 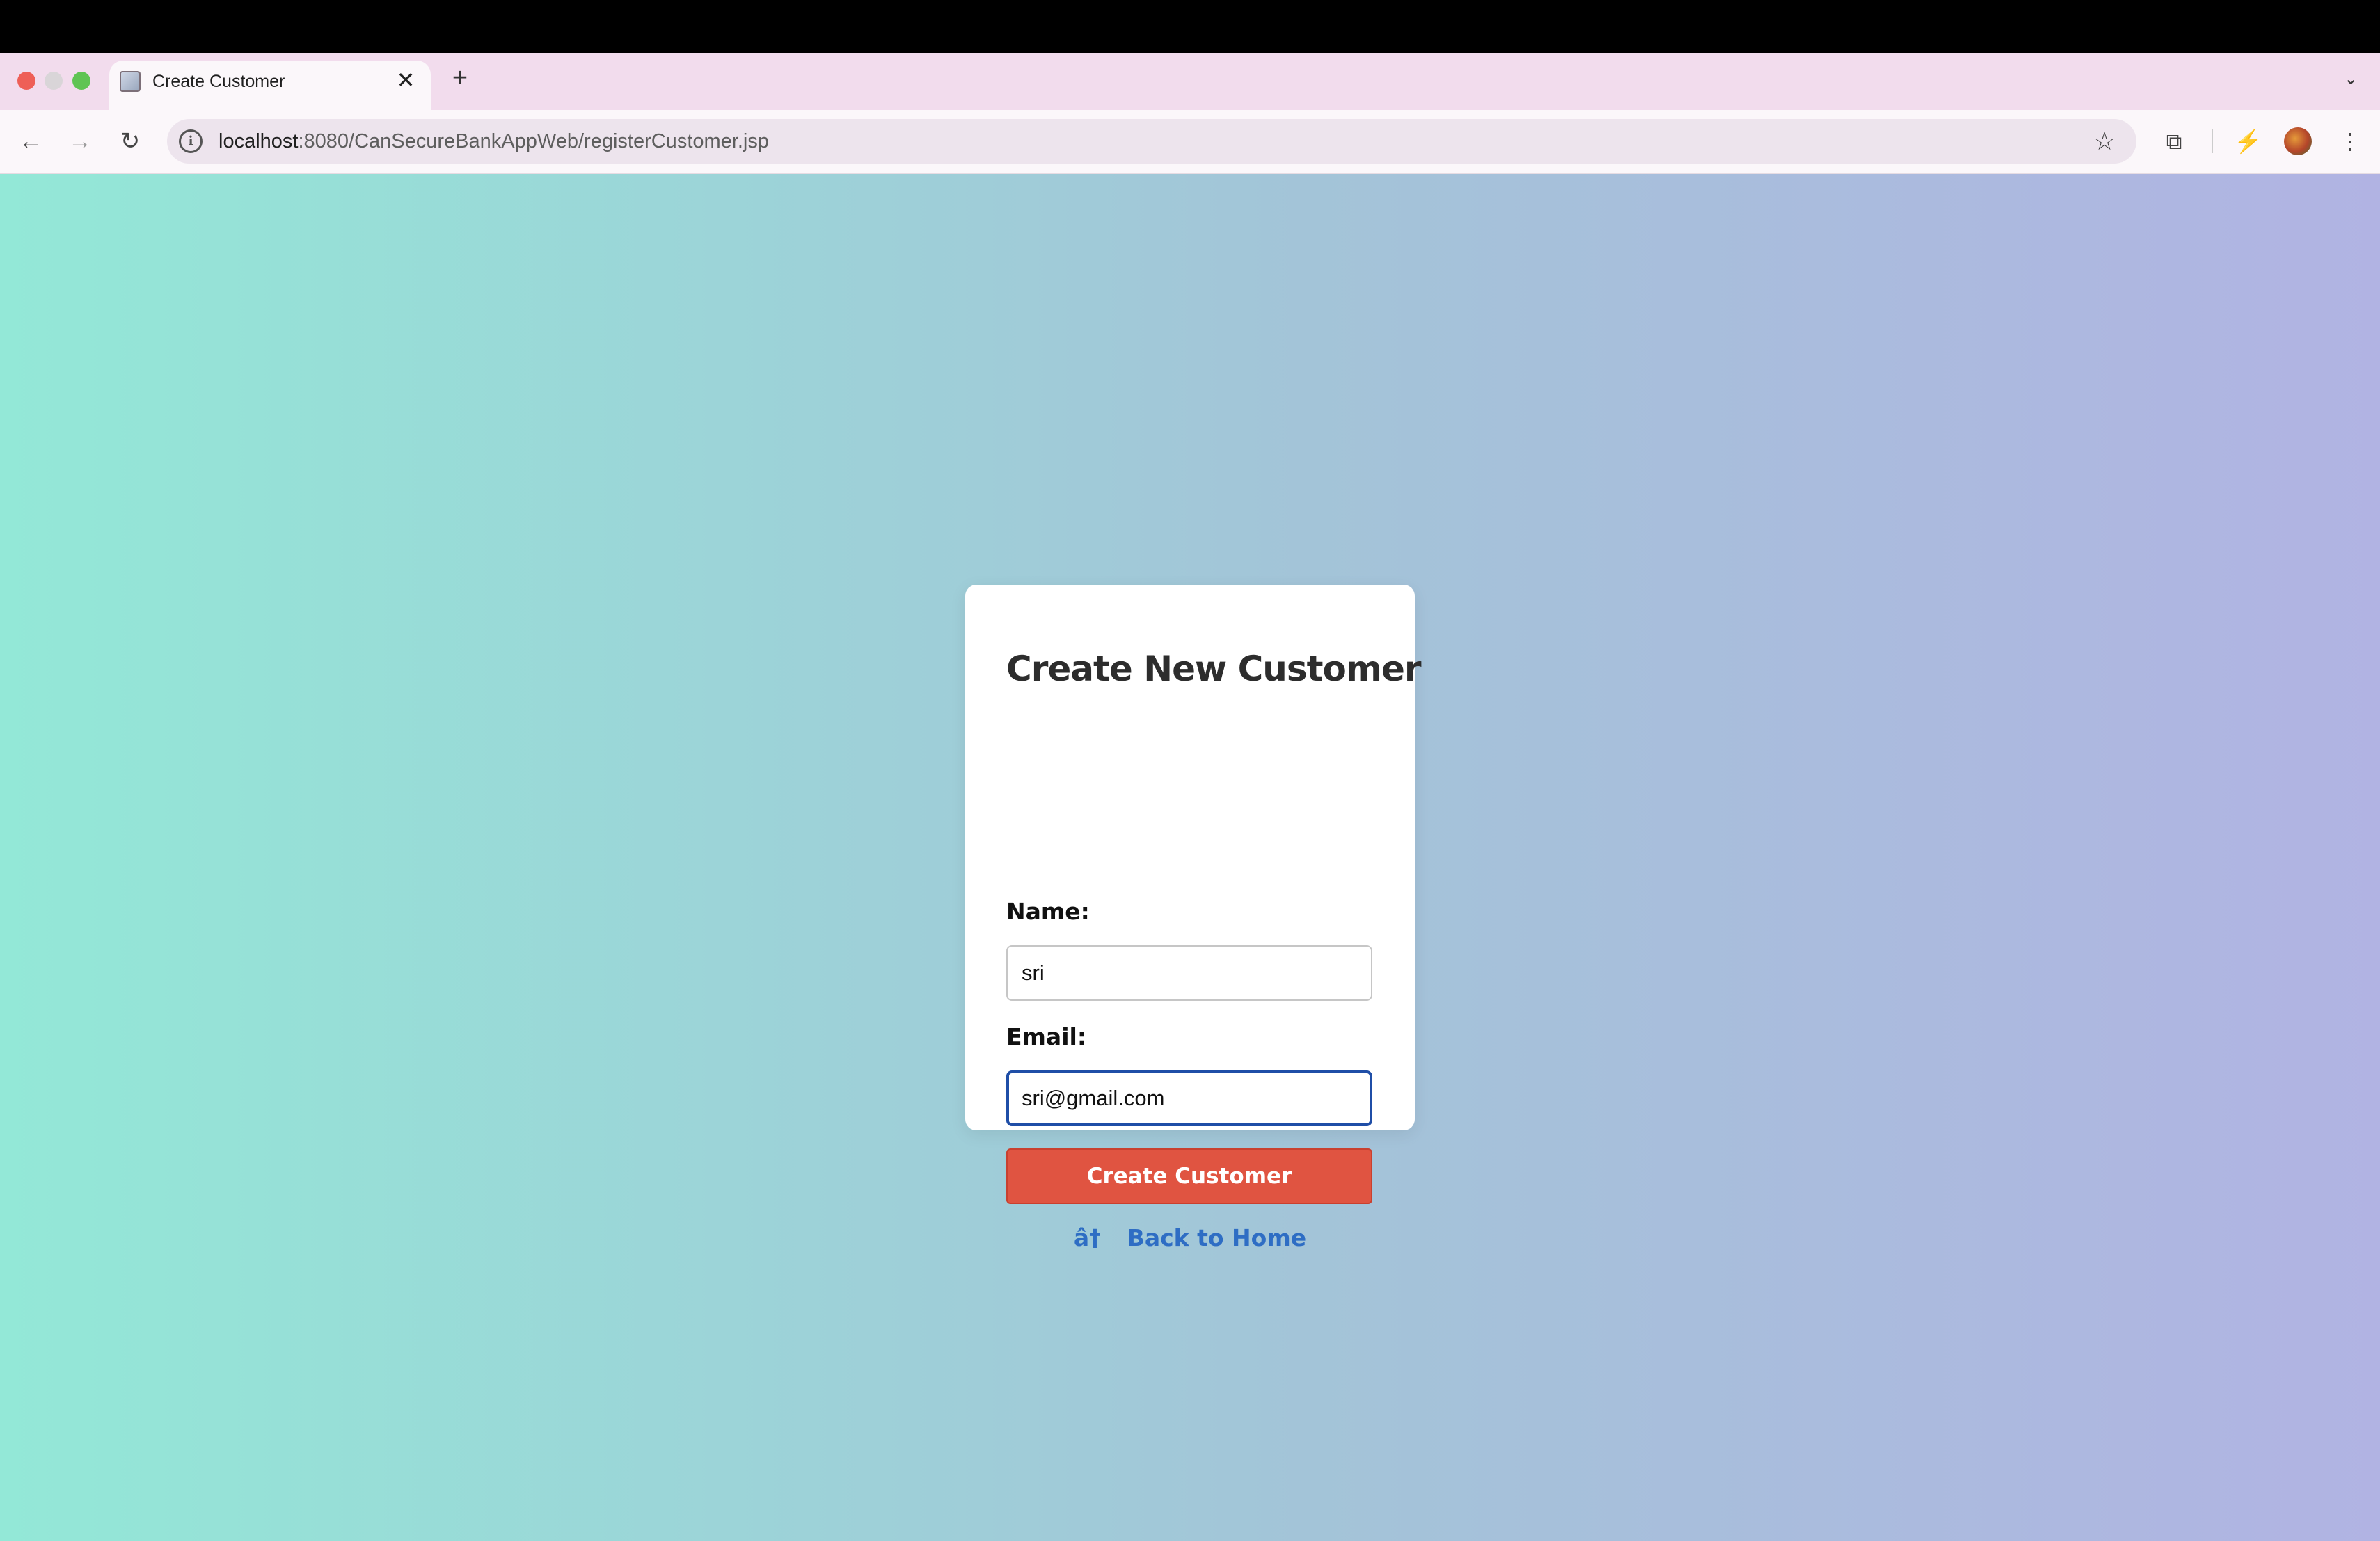 I want to click on extensions-icon: ⧉, so click(x=2174, y=141).